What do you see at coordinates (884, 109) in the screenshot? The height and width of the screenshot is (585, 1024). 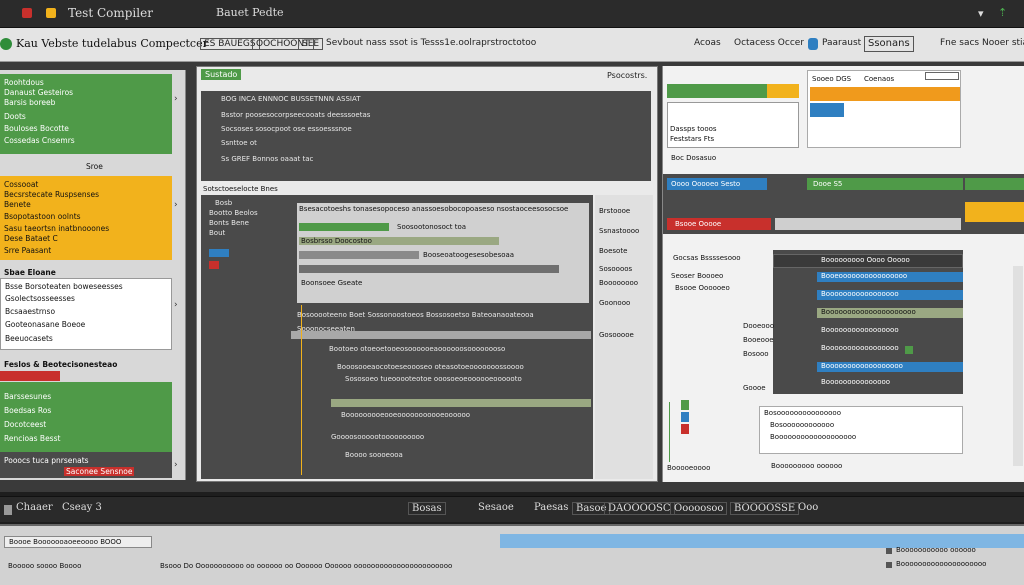 I see `top-right-box: Sooeo DGS Coenaos` at bounding box center [884, 109].